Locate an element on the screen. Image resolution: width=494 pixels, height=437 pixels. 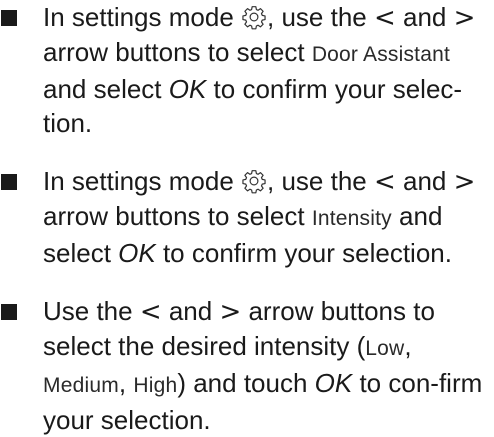
display-text-door-assistant: Door Assistant is located at coordinates (381, 54).